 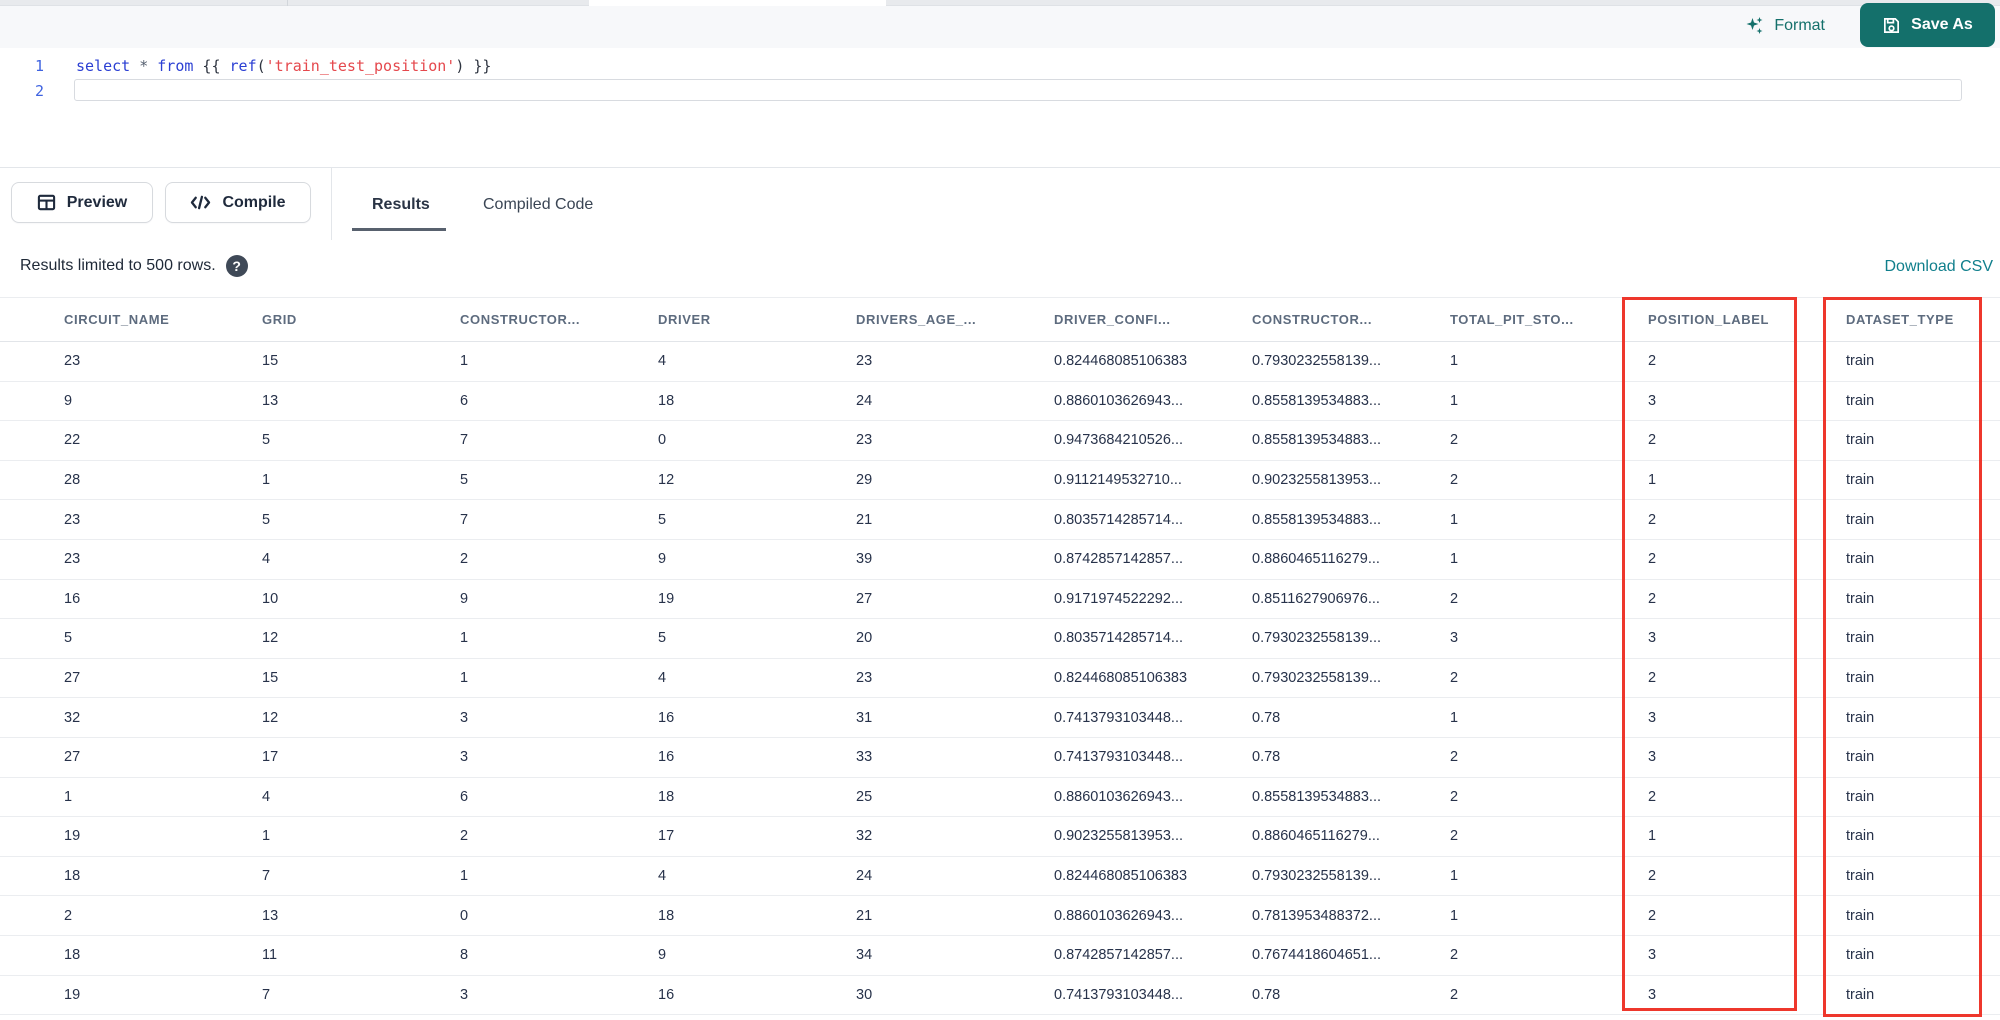 What do you see at coordinates (1747, 319) in the screenshot?
I see `column-header: POSITION_LABEL` at bounding box center [1747, 319].